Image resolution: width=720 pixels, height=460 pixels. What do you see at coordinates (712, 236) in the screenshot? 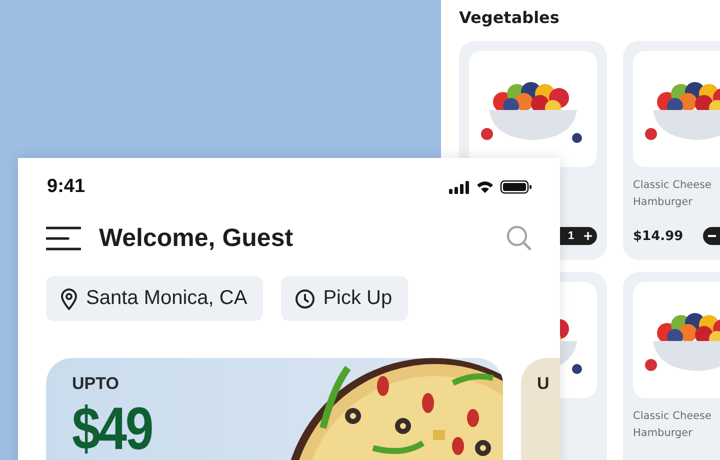
I see `minus-icon` at bounding box center [712, 236].